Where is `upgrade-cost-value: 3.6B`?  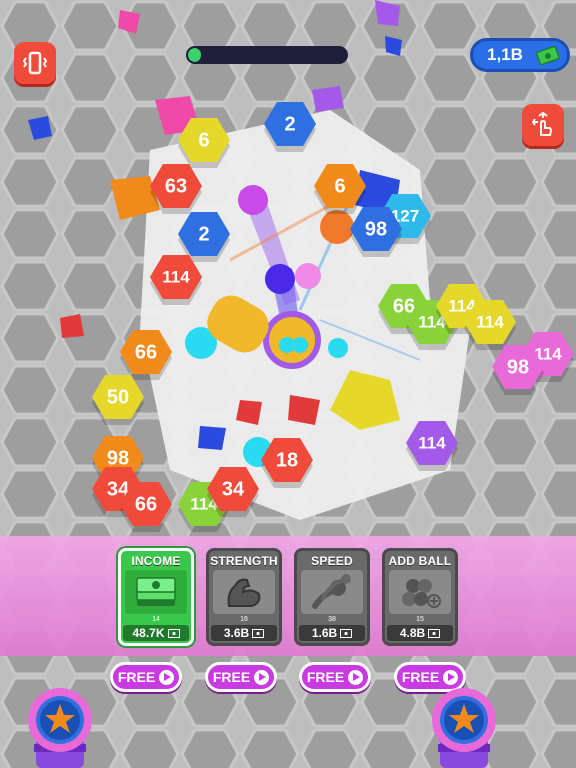
upgrade-cost-value: 3.6B is located at coordinates (236, 633).